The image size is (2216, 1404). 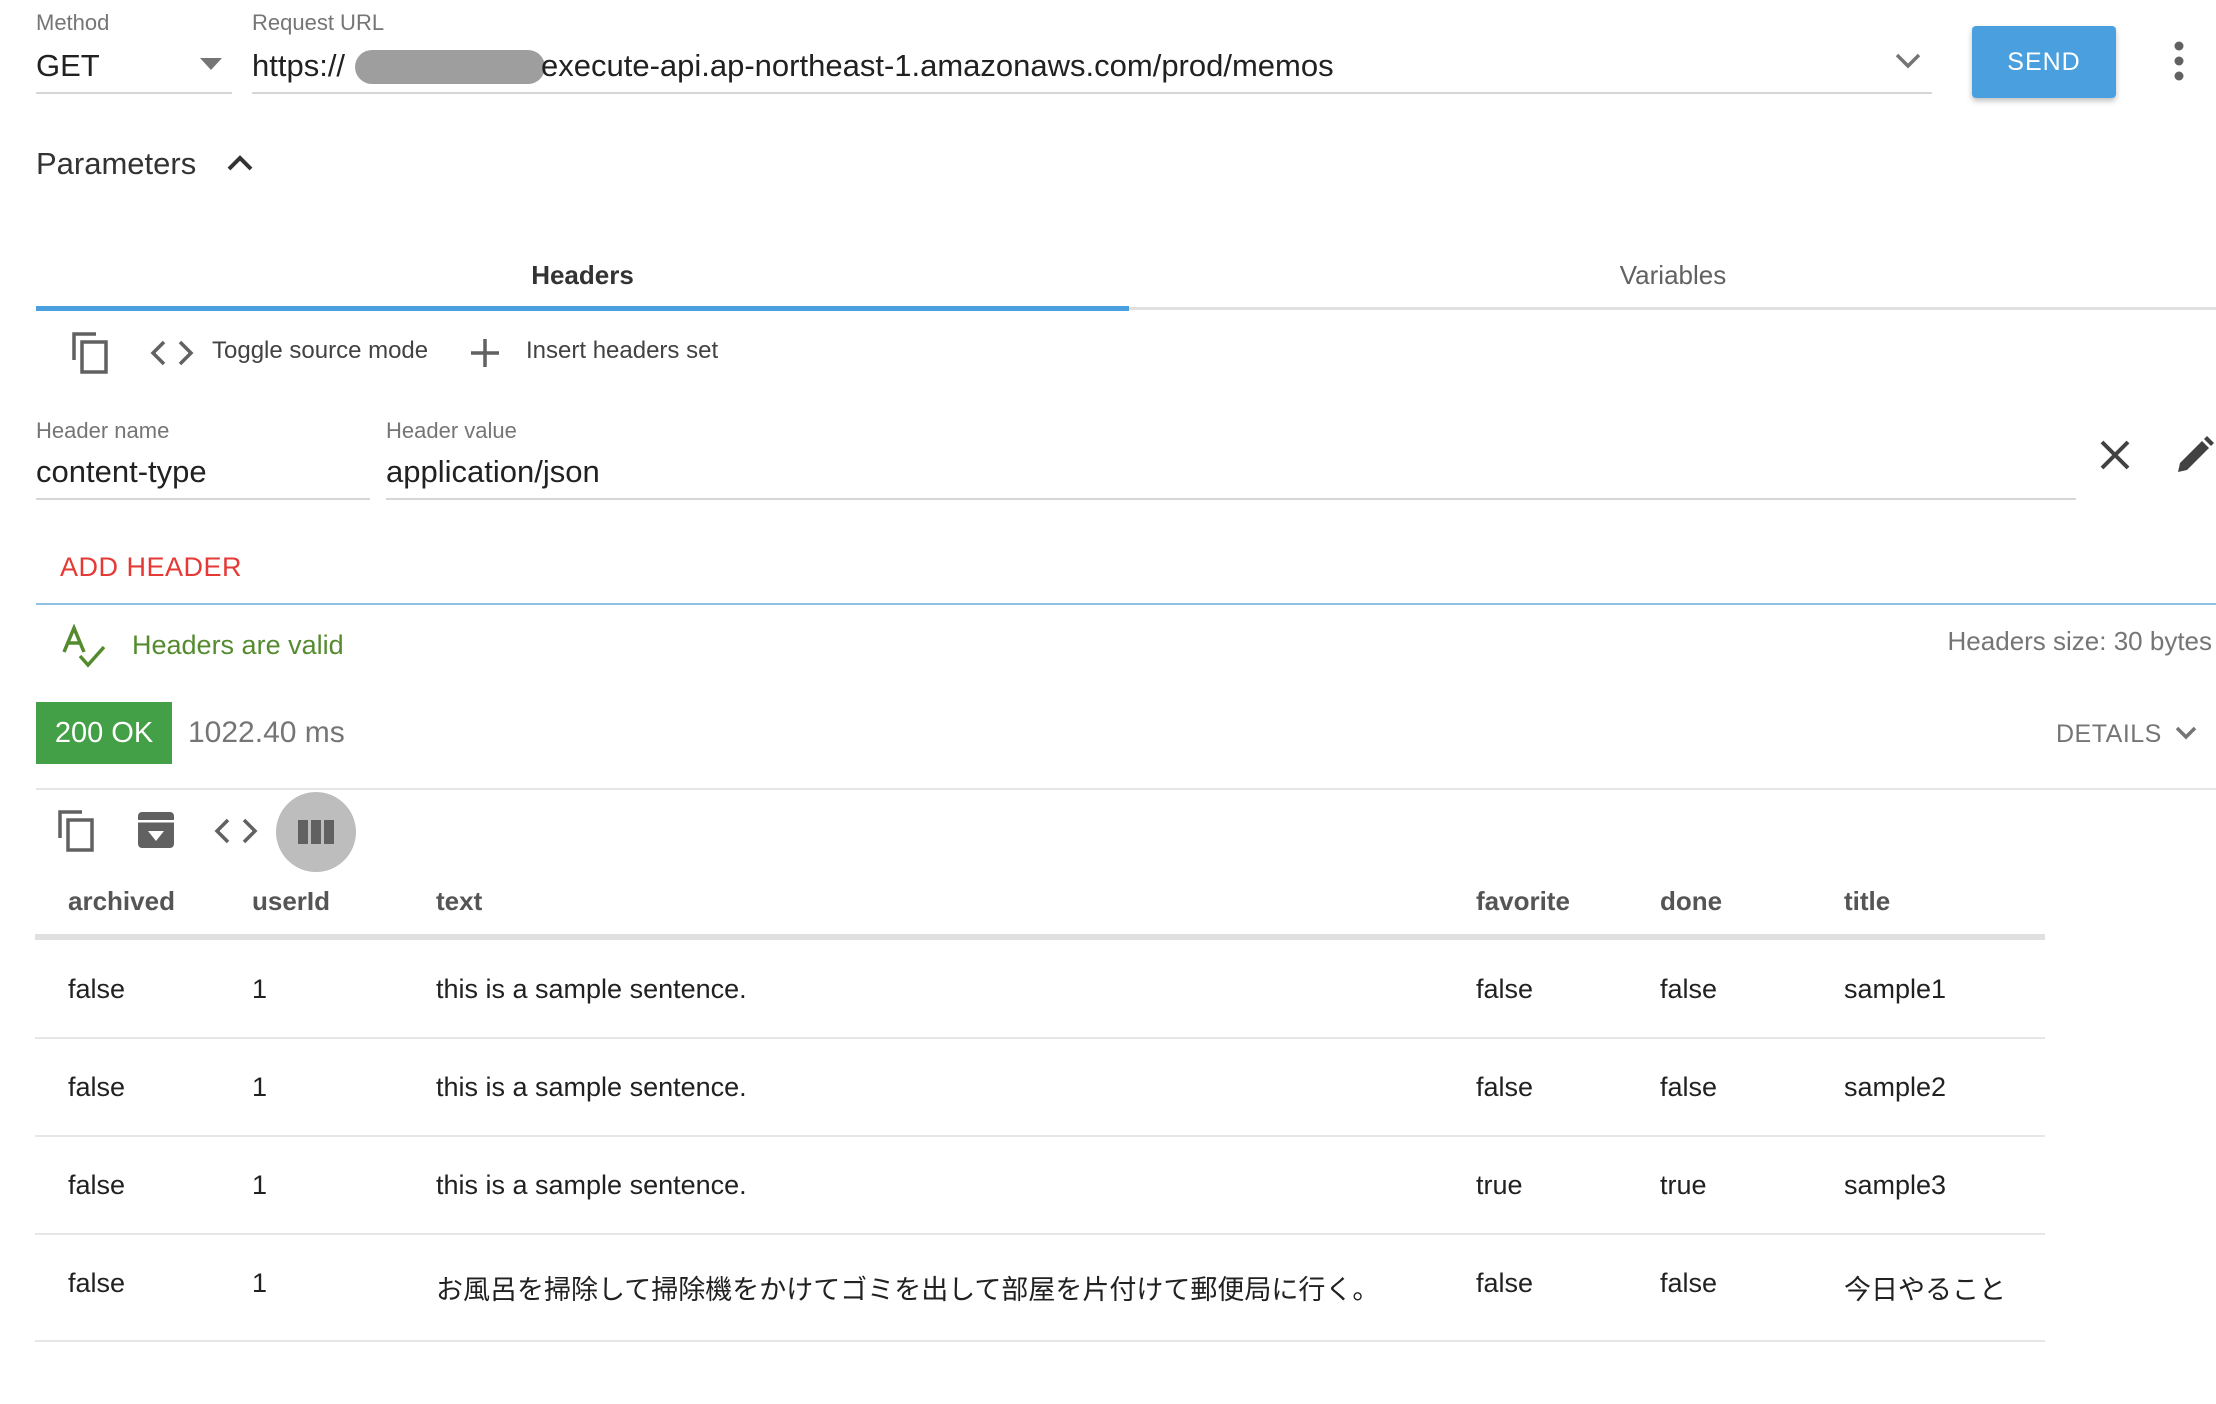 I want to click on column-header-favorite: favorite, so click(x=1523, y=901).